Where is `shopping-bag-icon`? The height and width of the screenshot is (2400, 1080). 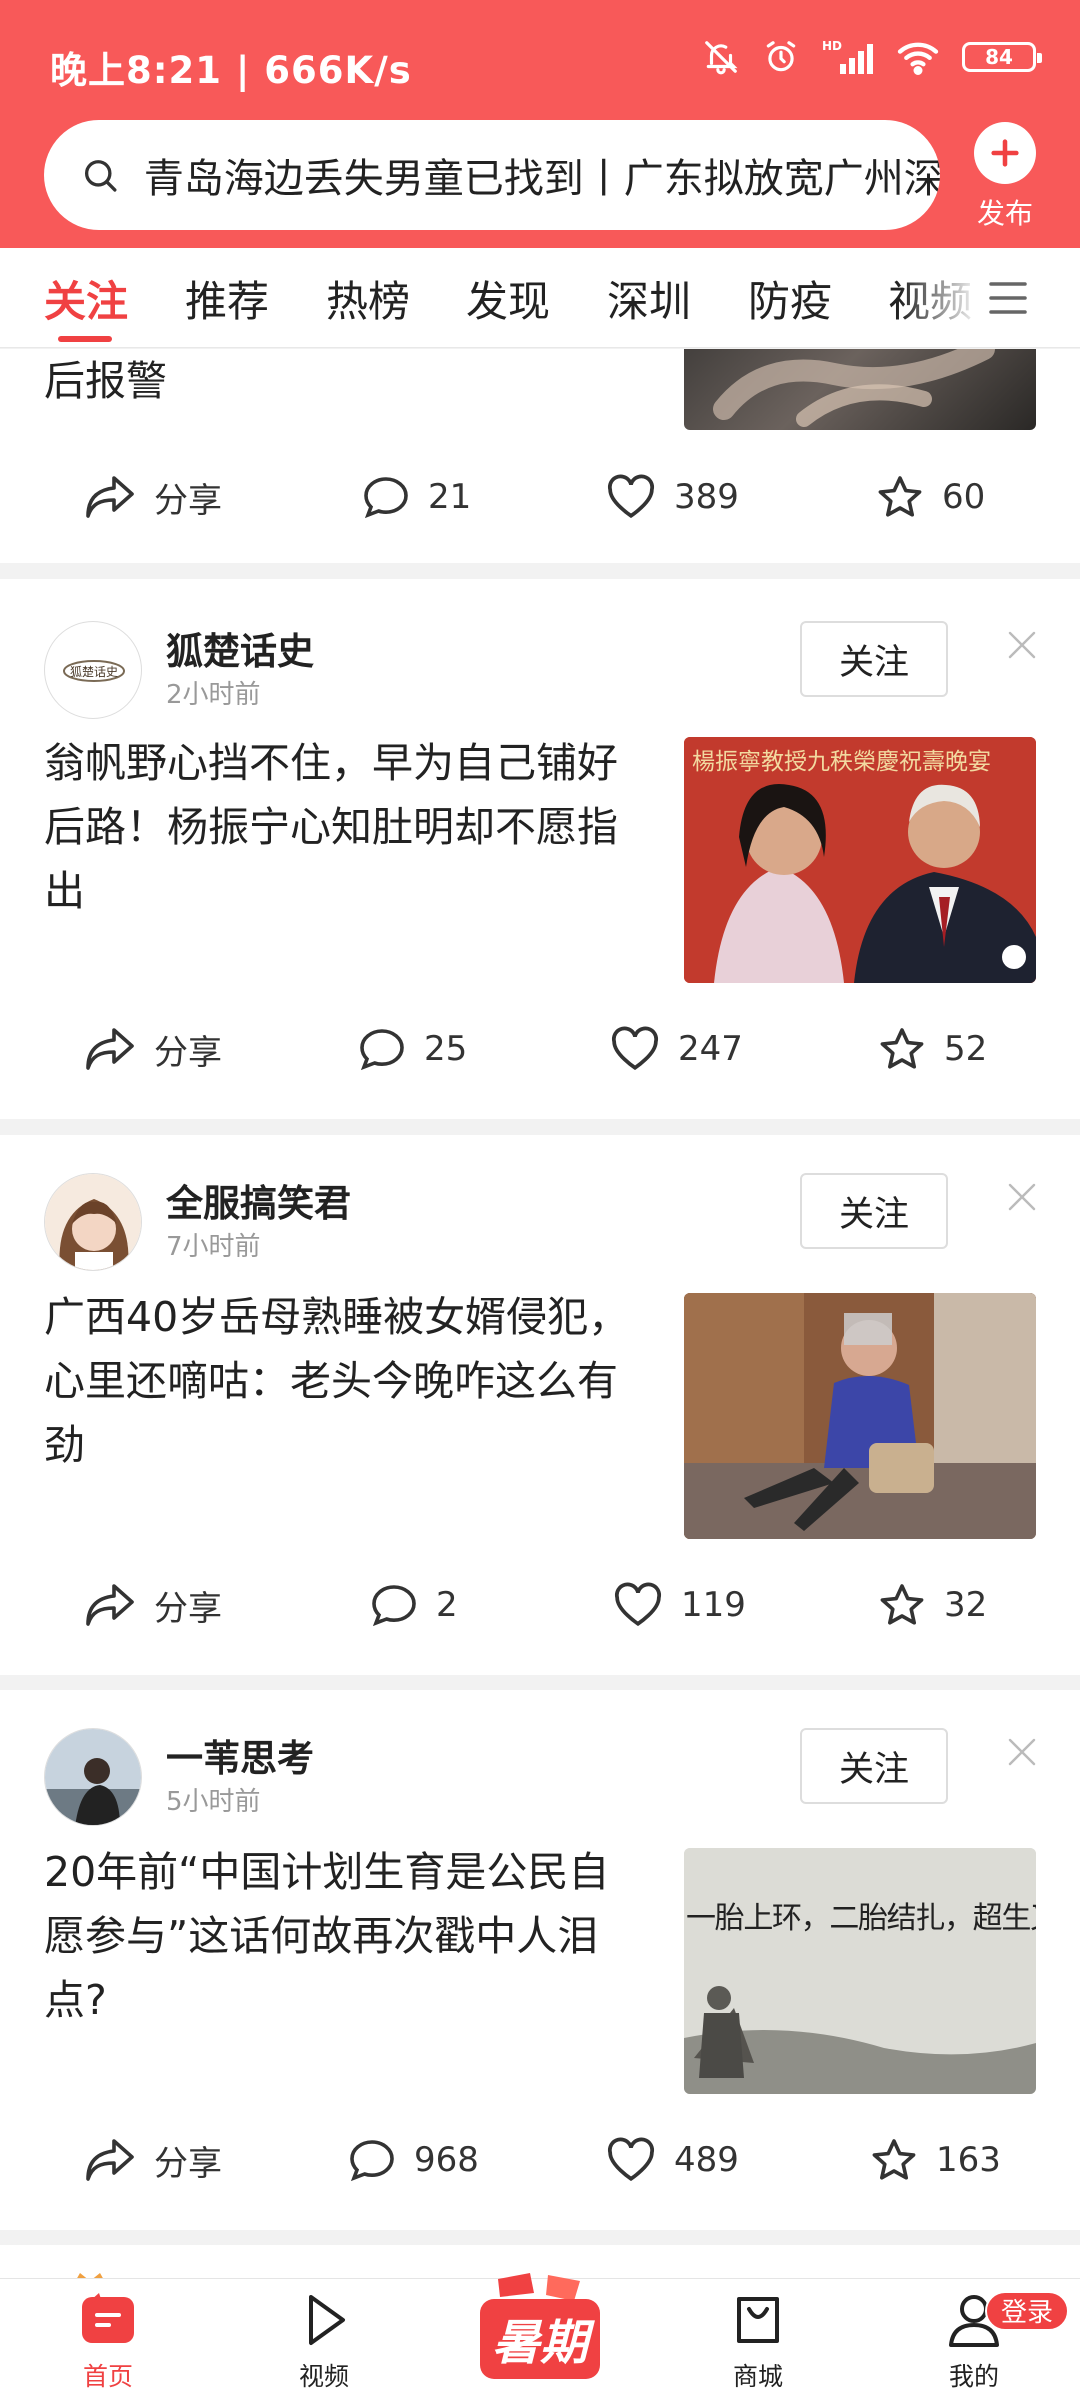 shopping-bag-icon is located at coordinates (758, 2320).